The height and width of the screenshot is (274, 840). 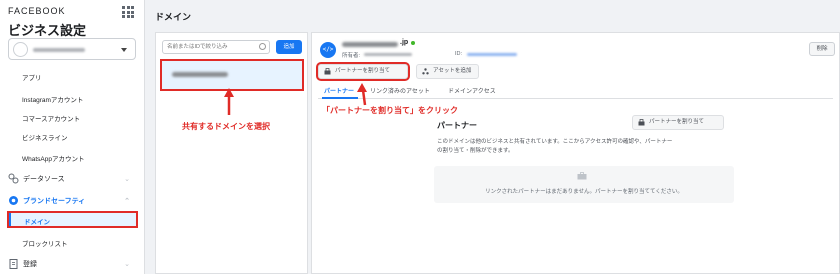 I want to click on data-sources-icon, so click(x=13, y=178).